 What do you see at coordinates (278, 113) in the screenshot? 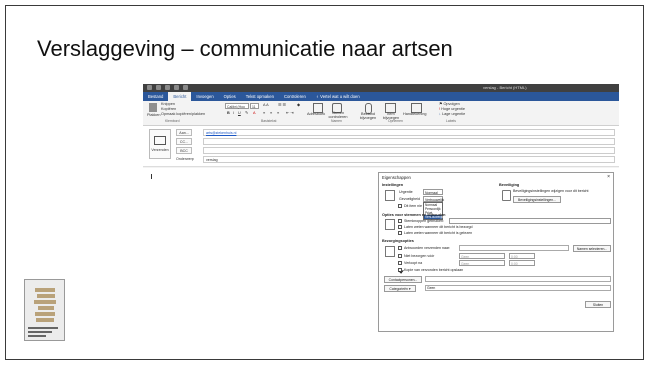
I see `align-right-icon: ≡` at bounding box center [278, 113].